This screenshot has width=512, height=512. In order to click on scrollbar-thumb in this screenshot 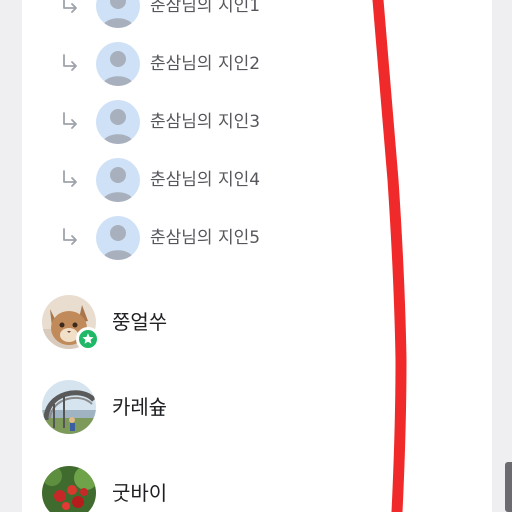, I will do `click(508, 487)`.